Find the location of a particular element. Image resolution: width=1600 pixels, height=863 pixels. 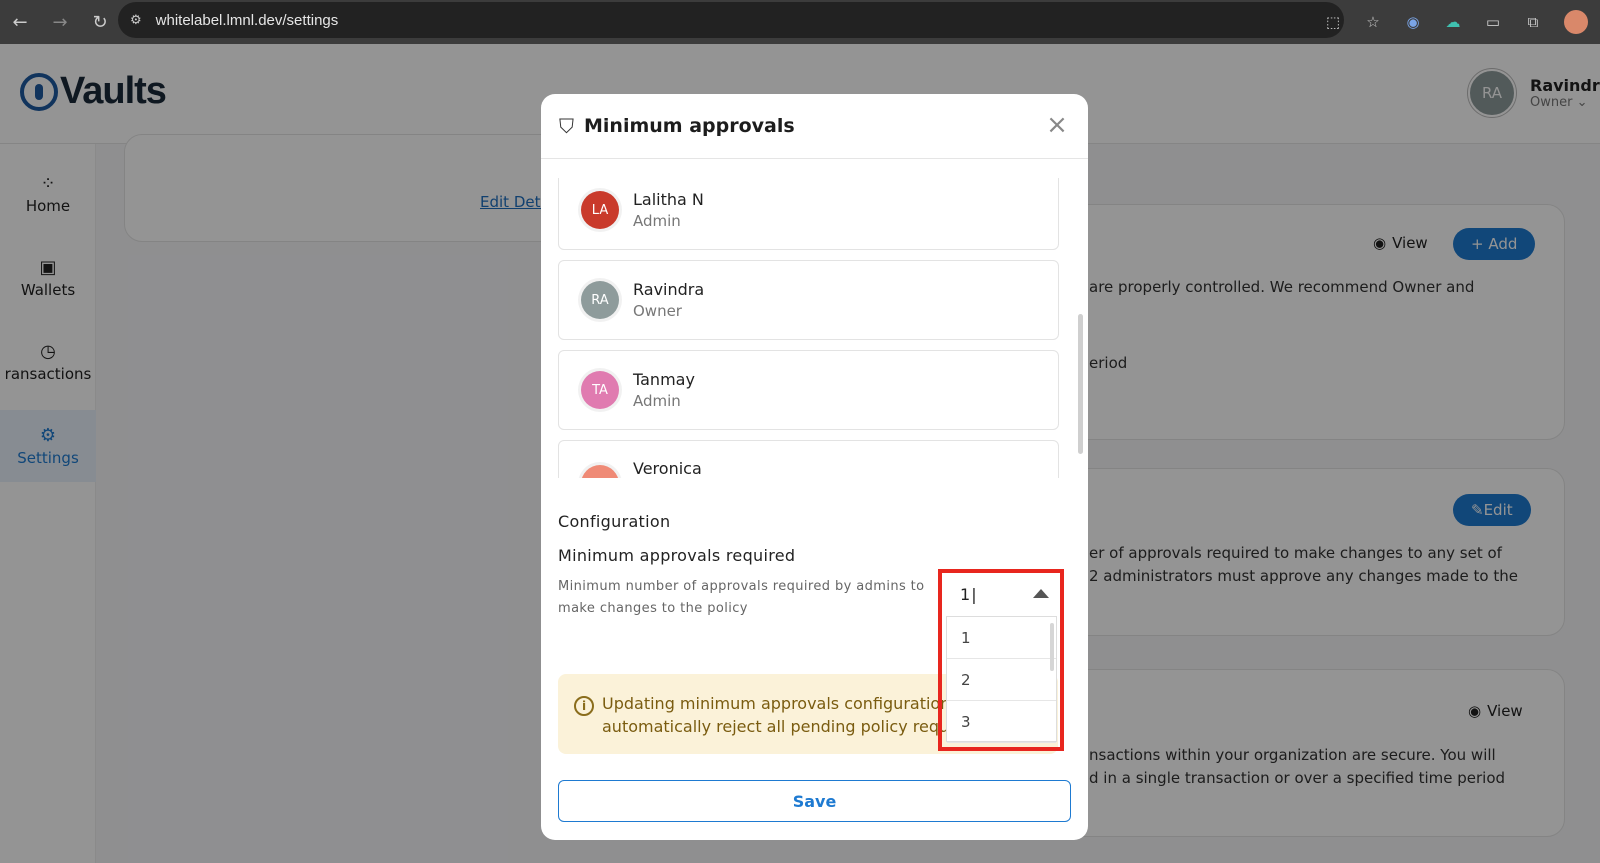

list-item: Veronica is located at coordinates (808, 459).